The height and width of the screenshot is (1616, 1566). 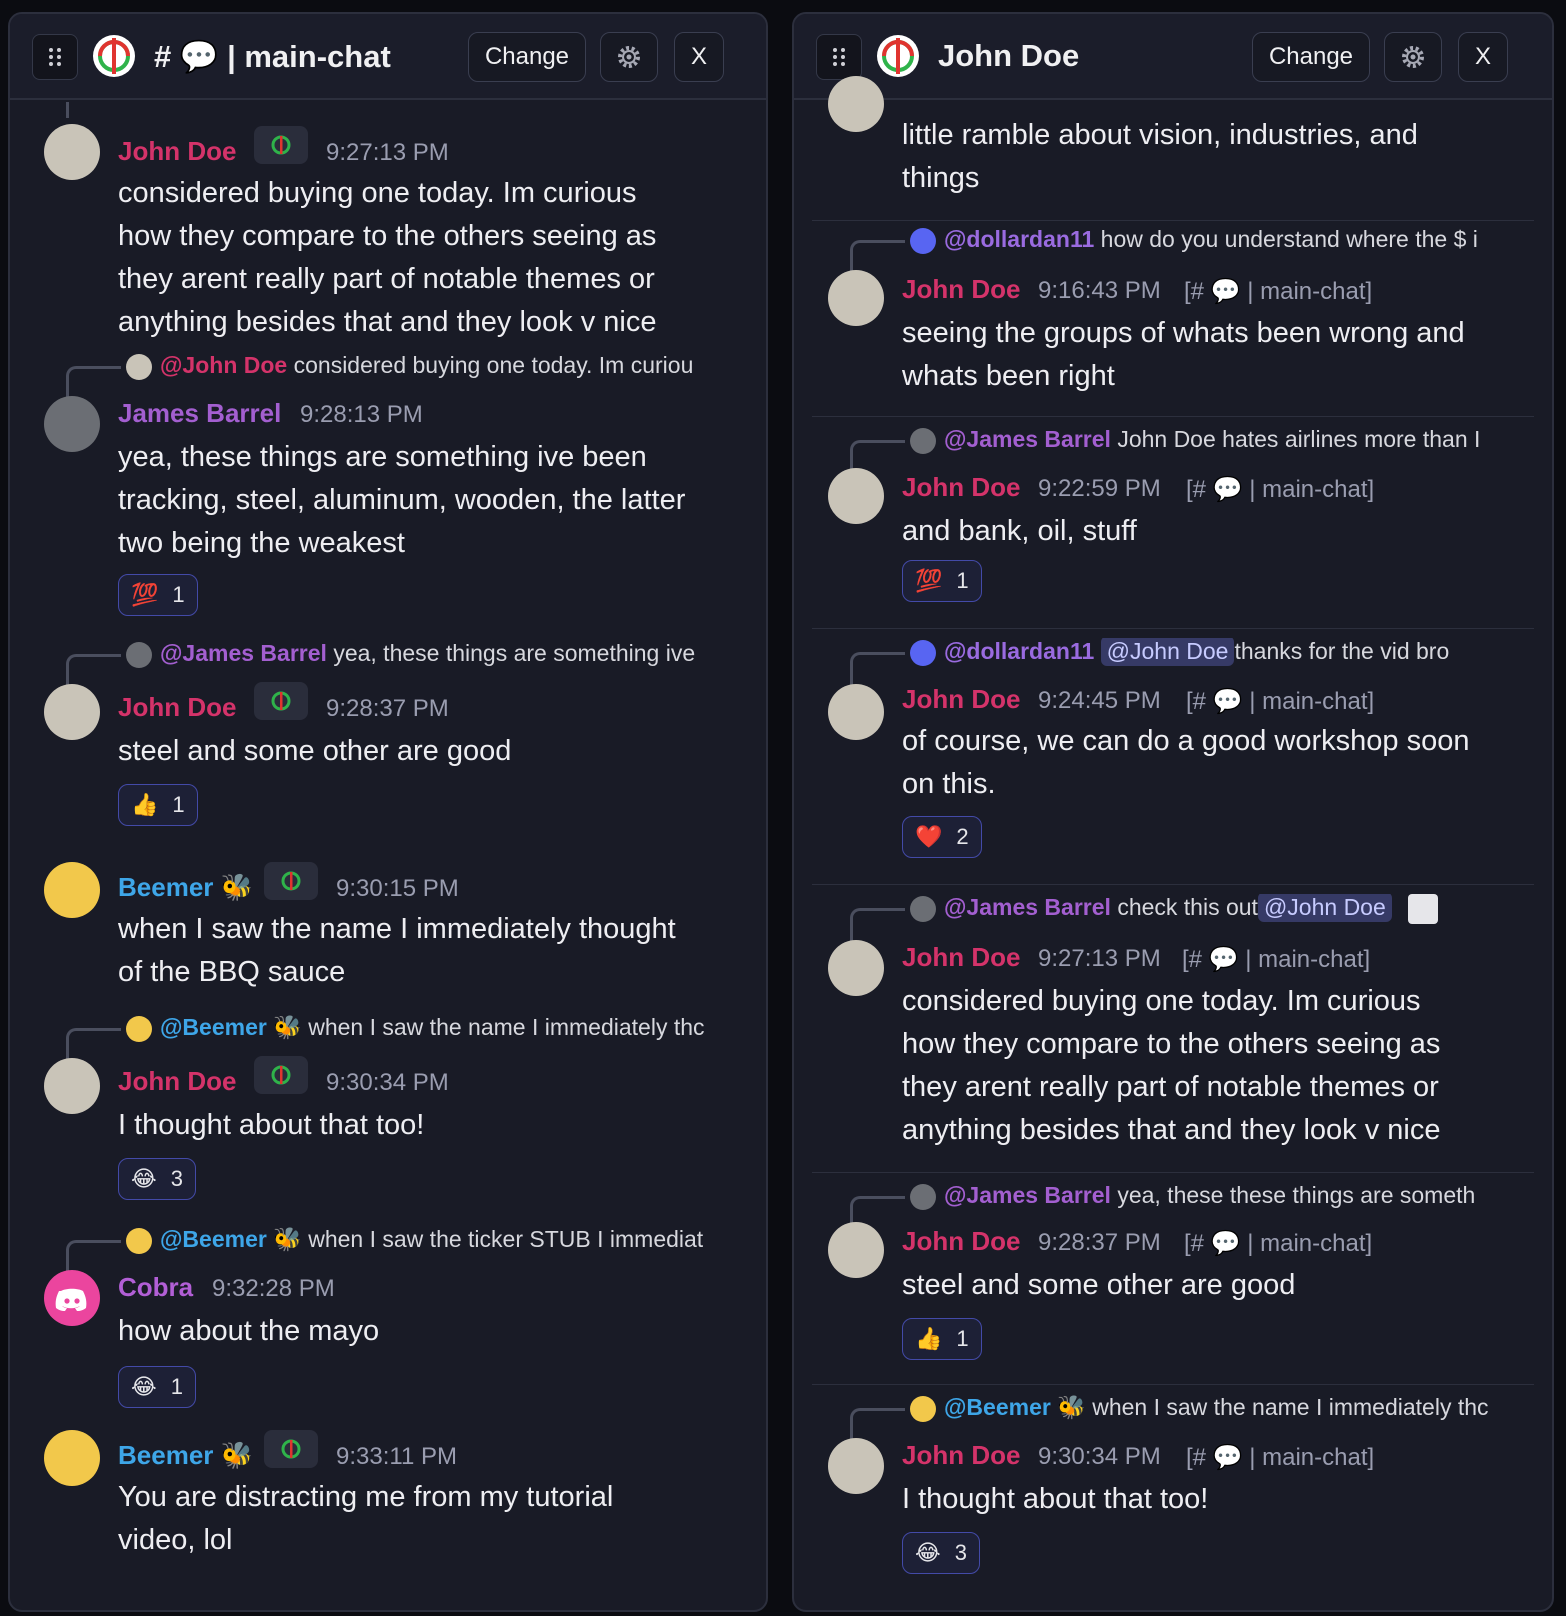 What do you see at coordinates (1009, 55) in the screenshot?
I see `panel-title: John Doe` at bounding box center [1009, 55].